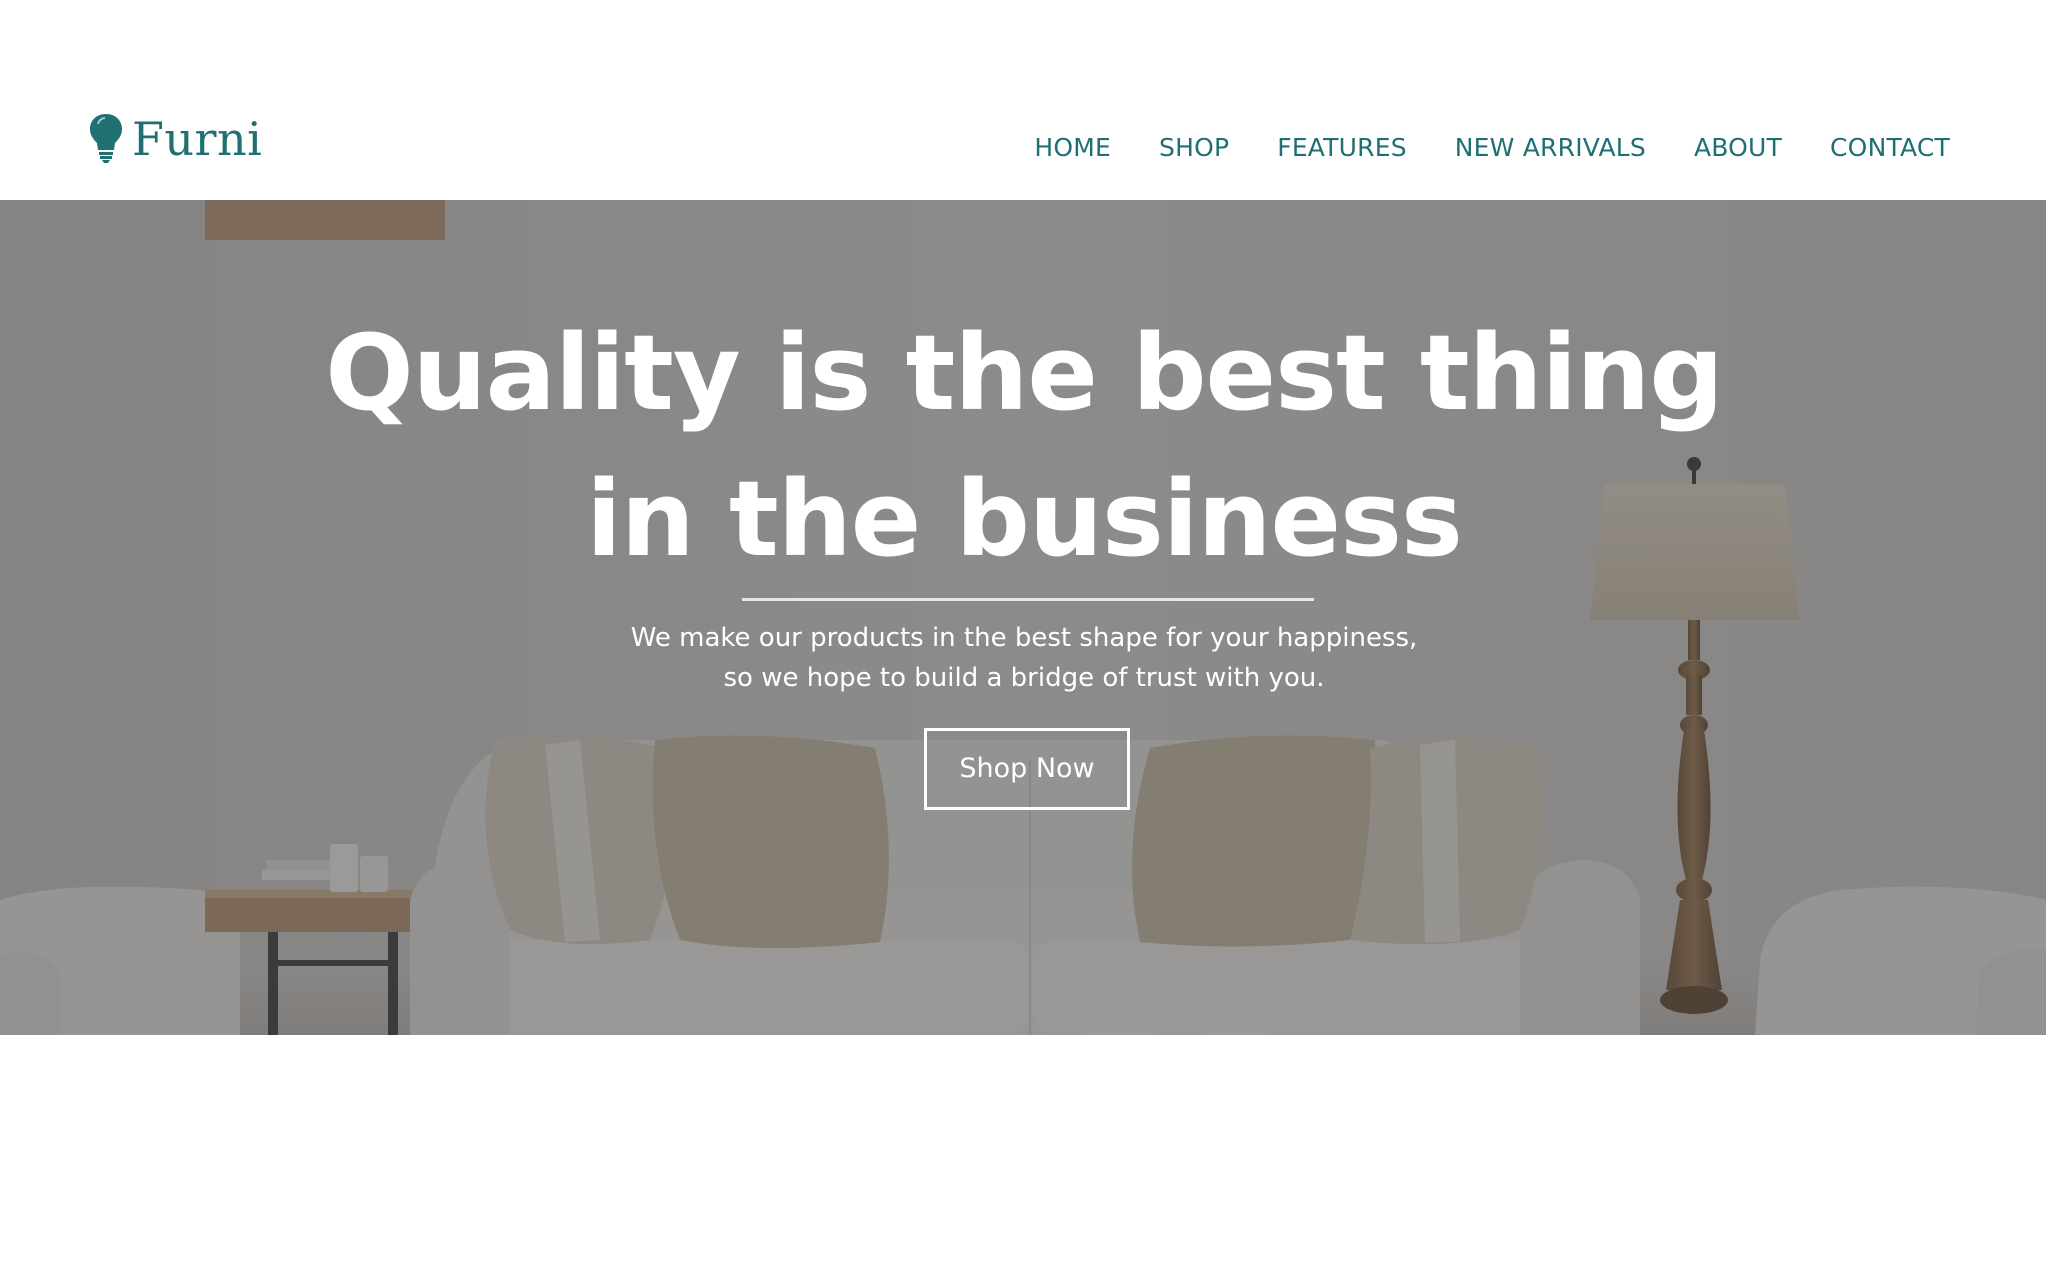 This screenshot has width=2048, height=1280. Describe the element at coordinates (1028, 599) in the screenshot. I see `hero-divider` at that location.